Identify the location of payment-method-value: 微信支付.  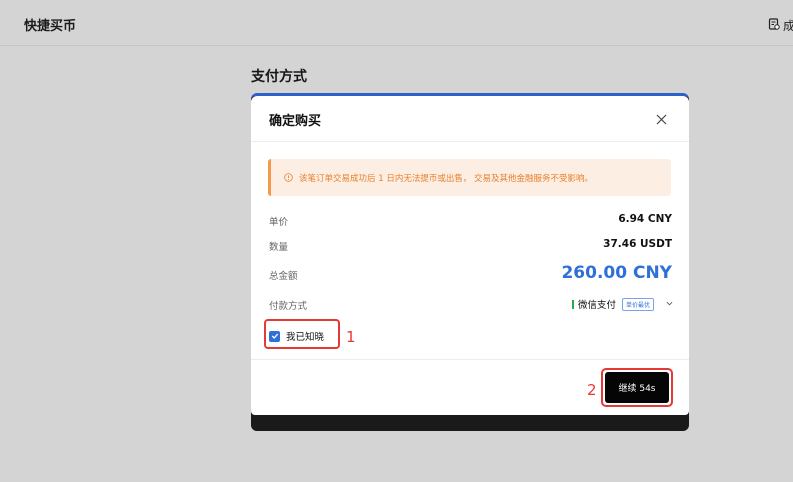
(596, 305).